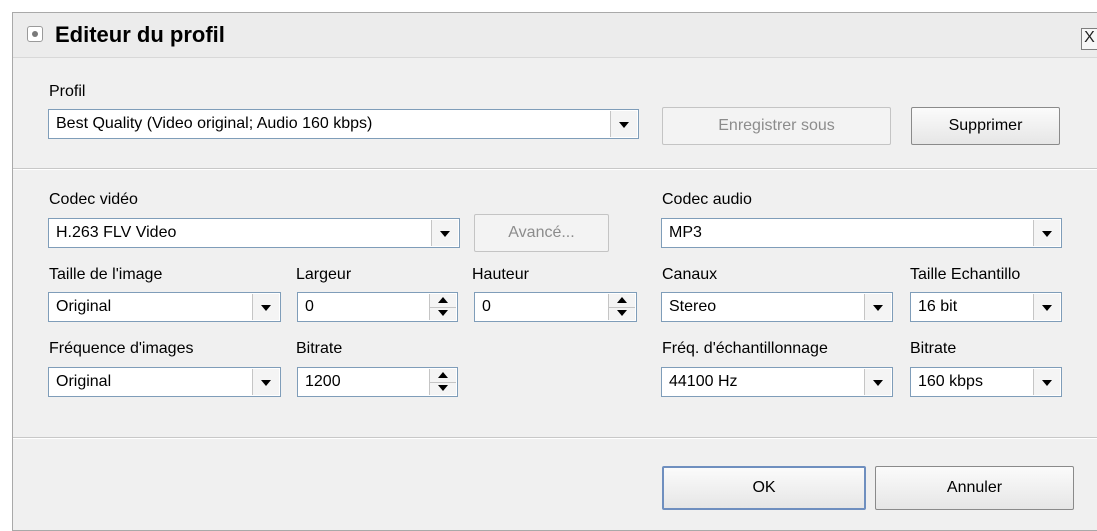 The image size is (1097, 531). What do you see at coordinates (377, 307) in the screenshot?
I see `width-stepper: 0` at bounding box center [377, 307].